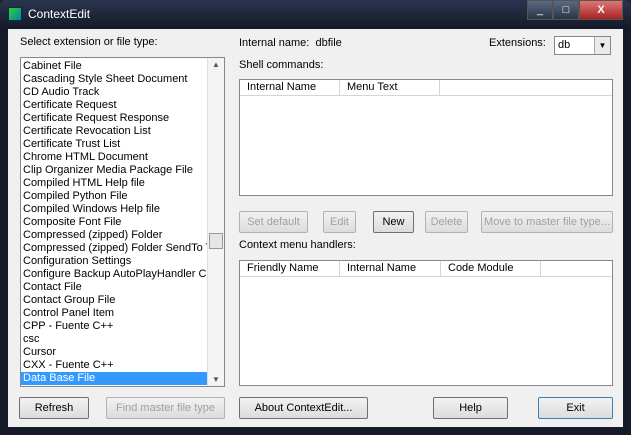  Describe the element at coordinates (602, 45) in the screenshot. I see `chevron-down-icon: ▼` at that location.